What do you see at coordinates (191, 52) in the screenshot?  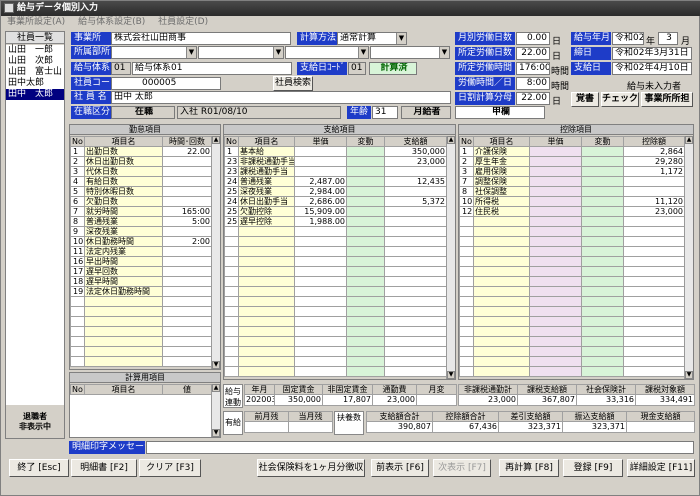 I see `chevron-down-icon: ▼` at bounding box center [191, 52].